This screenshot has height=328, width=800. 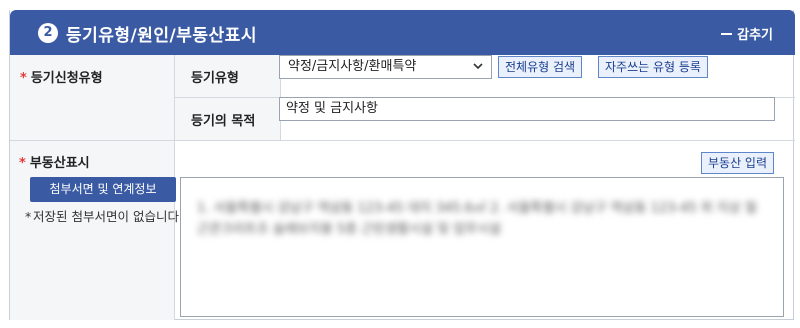 I want to click on property-input-button: 부동산 입력, so click(x=738, y=163).